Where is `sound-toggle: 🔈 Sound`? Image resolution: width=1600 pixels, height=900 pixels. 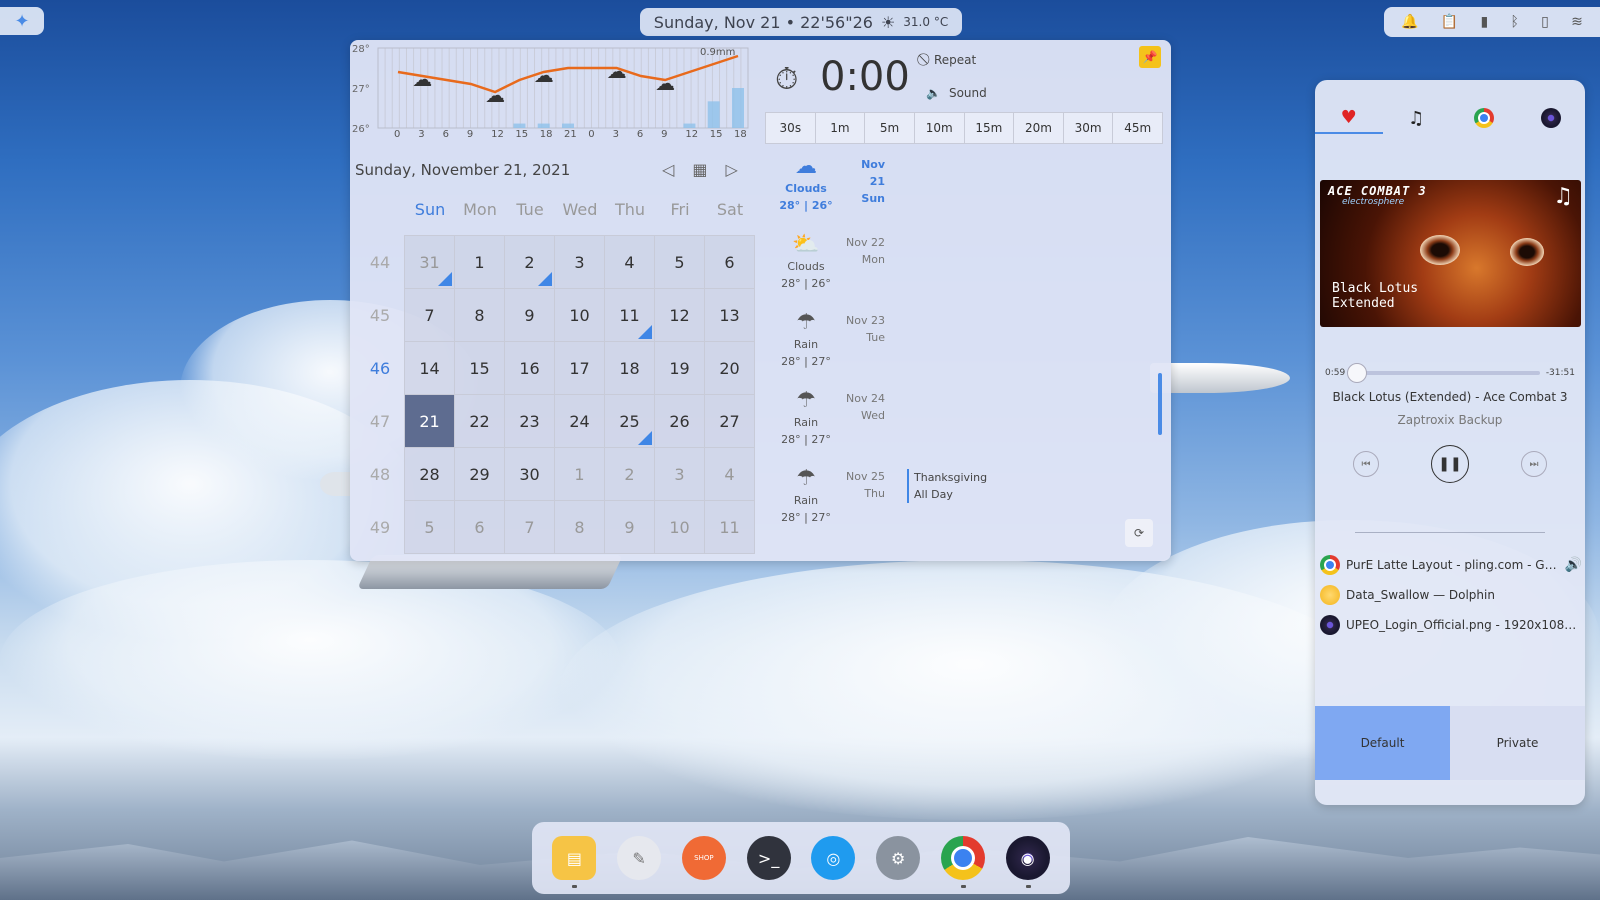 sound-toggle: 🔈 Sound is located at coordinates (956, 93).